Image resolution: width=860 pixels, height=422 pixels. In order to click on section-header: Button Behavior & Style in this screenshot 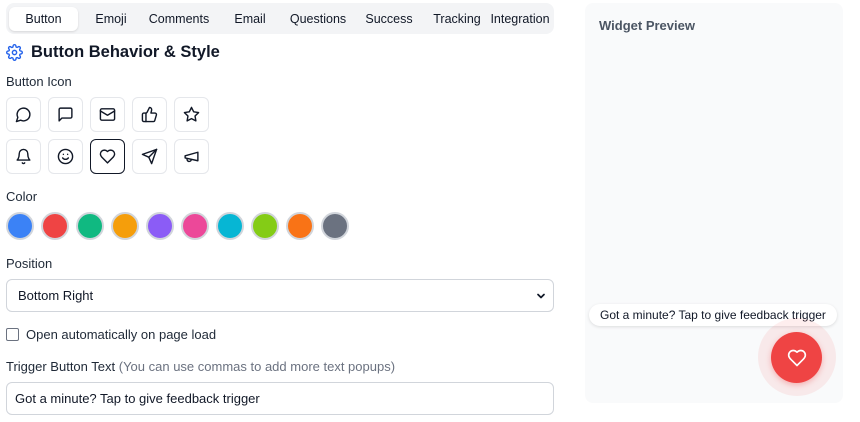, I will do `click(113, 52)`.